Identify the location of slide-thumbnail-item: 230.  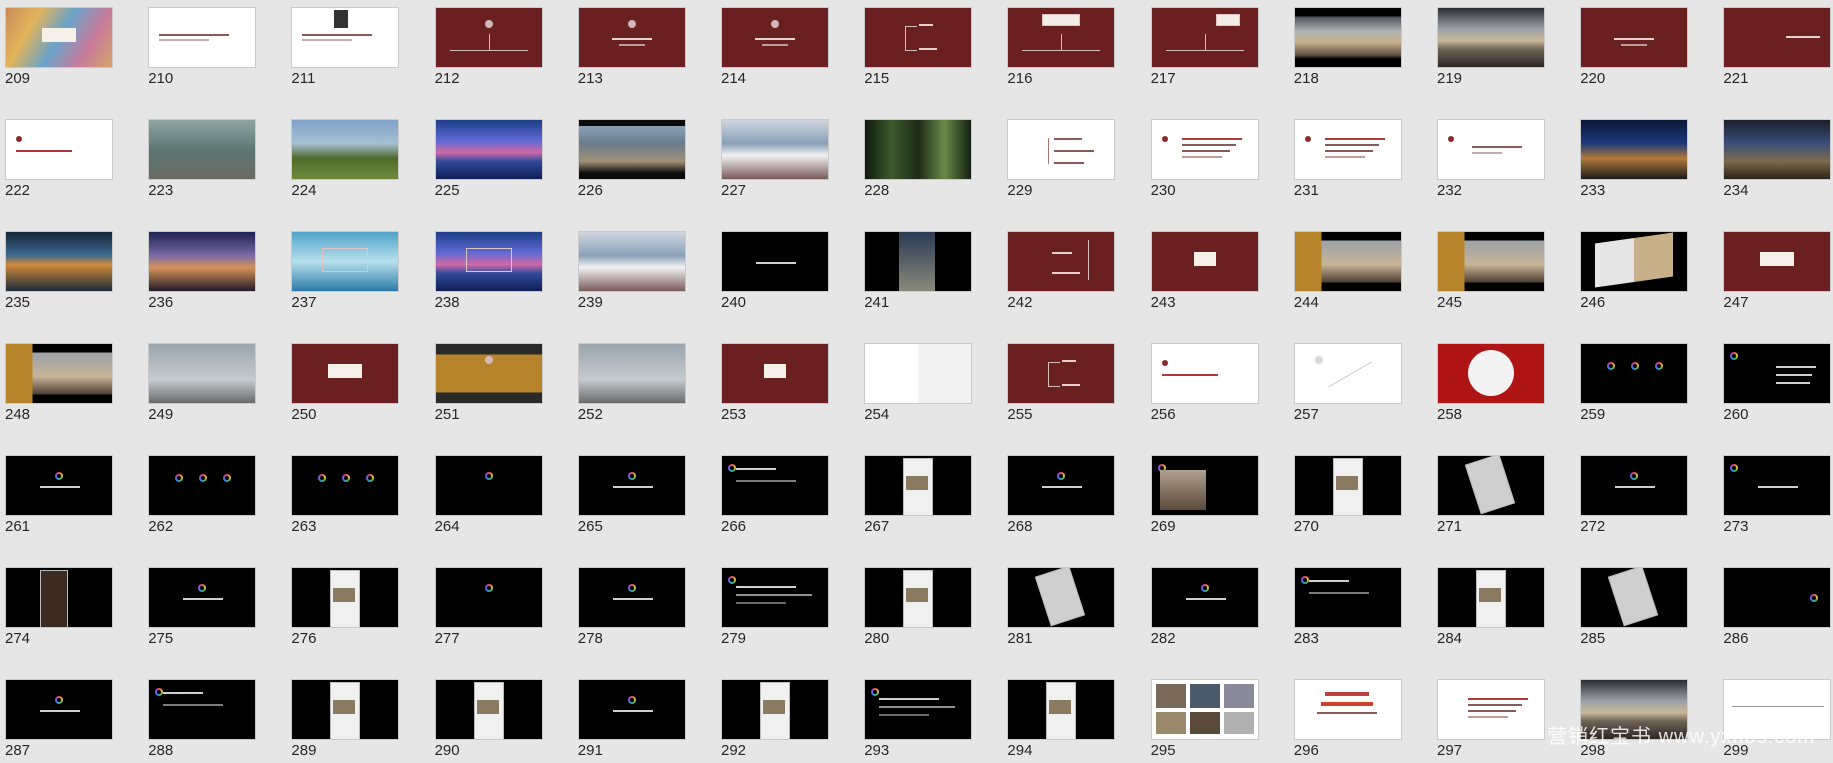
(1204, 159).